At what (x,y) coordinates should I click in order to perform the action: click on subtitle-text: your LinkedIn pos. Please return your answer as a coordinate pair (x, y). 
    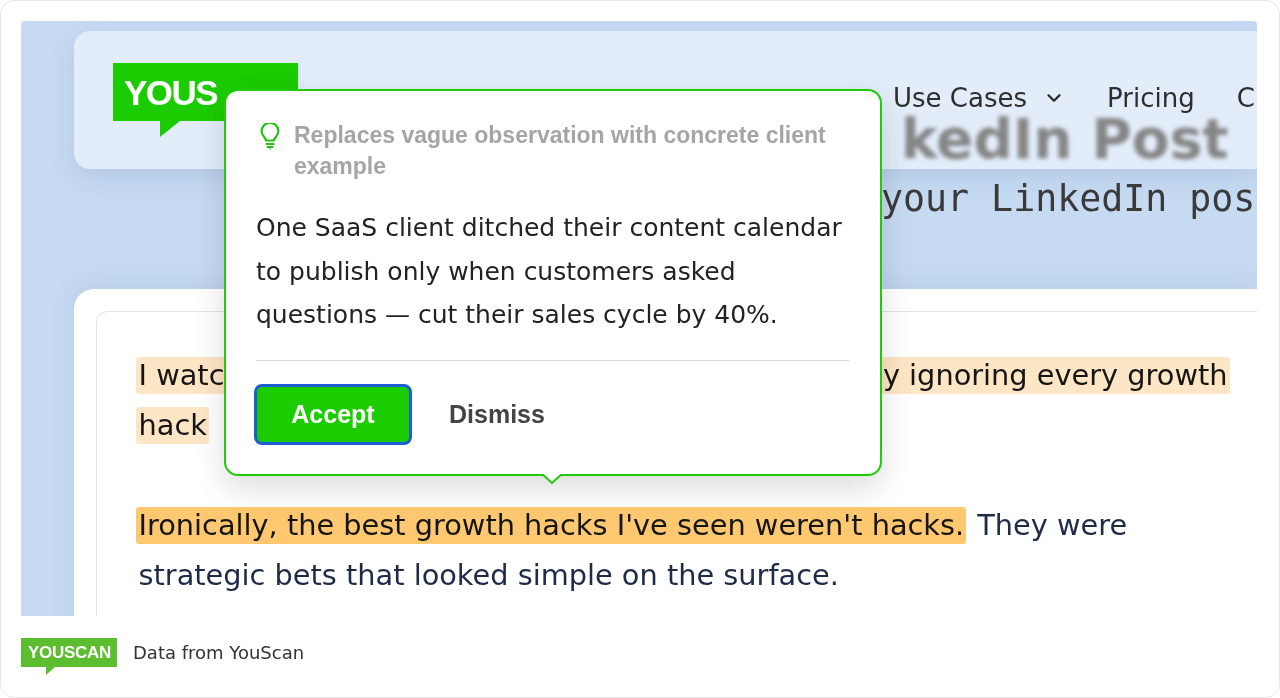
    Looking at the image, I should click on (1068, 199).